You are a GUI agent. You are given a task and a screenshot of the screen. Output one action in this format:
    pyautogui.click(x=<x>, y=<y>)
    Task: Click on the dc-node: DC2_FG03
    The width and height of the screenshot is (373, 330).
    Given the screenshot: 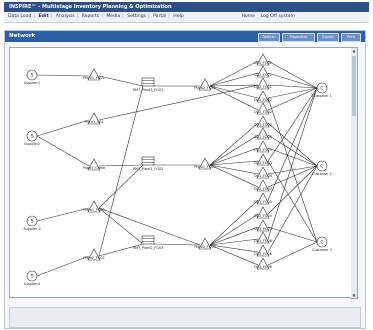 What is the action you would take?
    pyautogui.click(x=263, y=146)
    